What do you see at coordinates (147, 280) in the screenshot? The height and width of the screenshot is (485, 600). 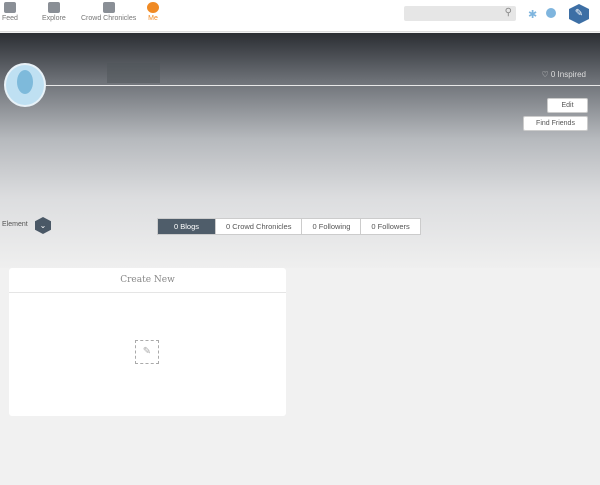 I see `card-title: Create New` at bounding box center [147, 280].